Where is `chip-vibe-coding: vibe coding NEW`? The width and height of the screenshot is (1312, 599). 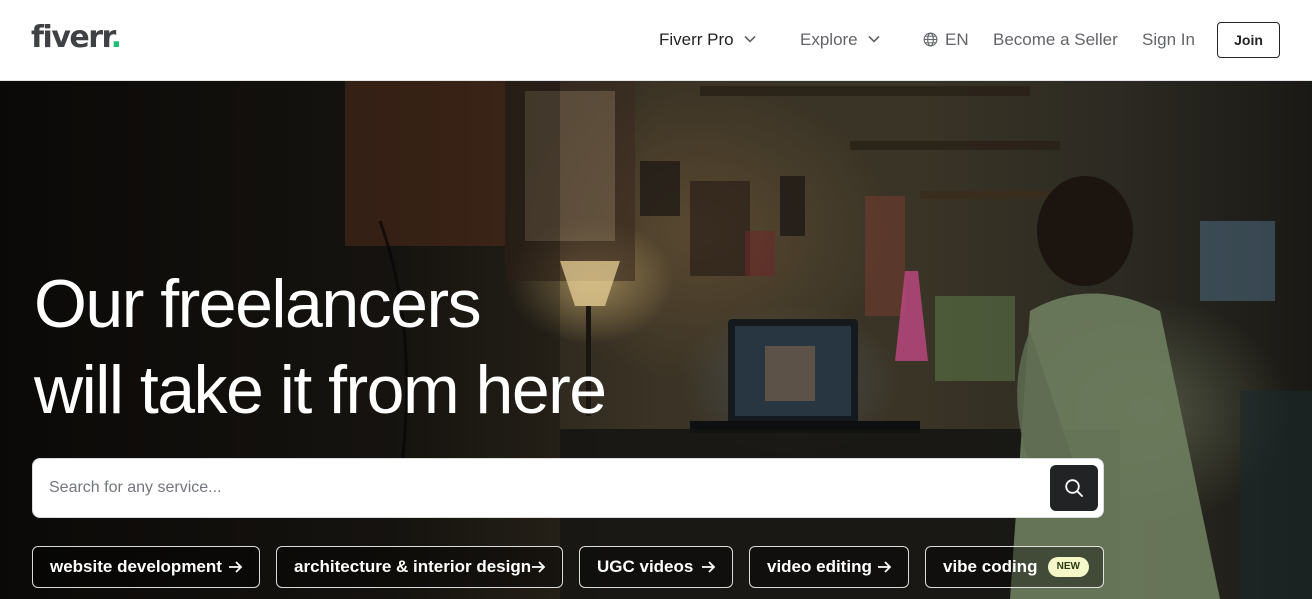
chip-vibe-coding: vibe coding NEW is located at coordinates (1014, 567).